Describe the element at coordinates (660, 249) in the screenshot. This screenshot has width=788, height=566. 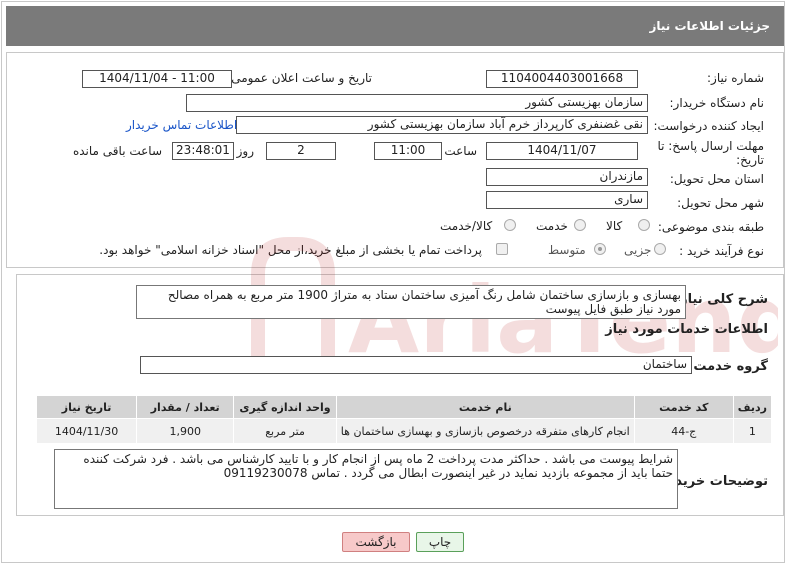
I see `process-radio-minor` at that location.